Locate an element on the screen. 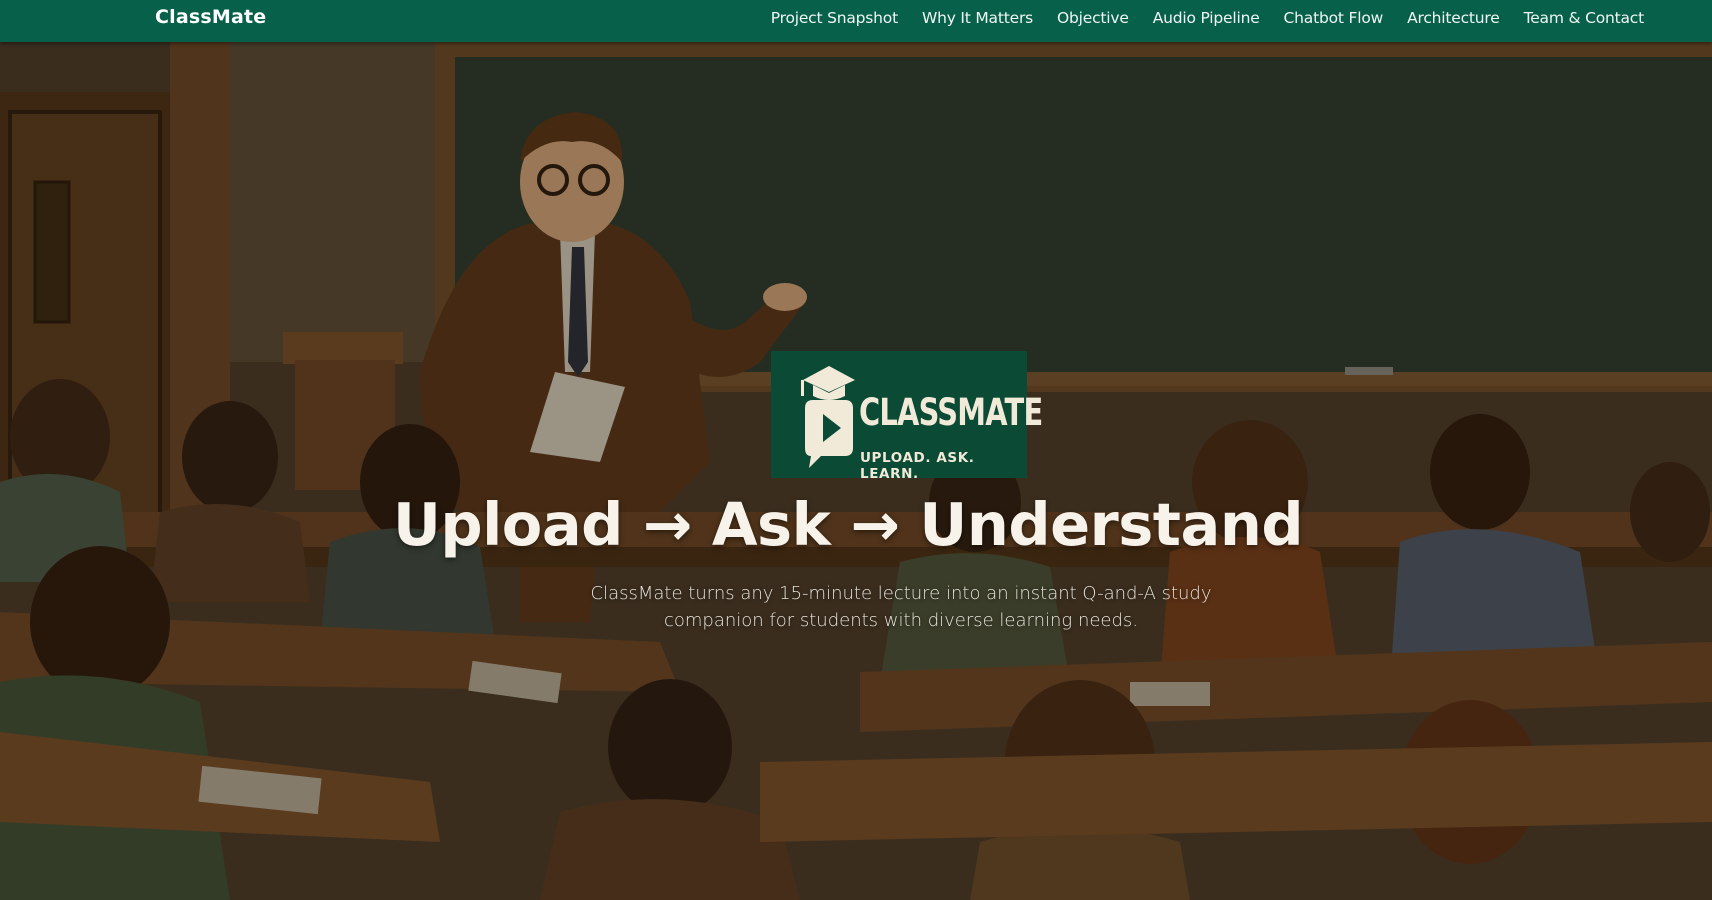 The image size is (1712, 900). nav-item: Project Snapshot is located at coordinates (834, 17).